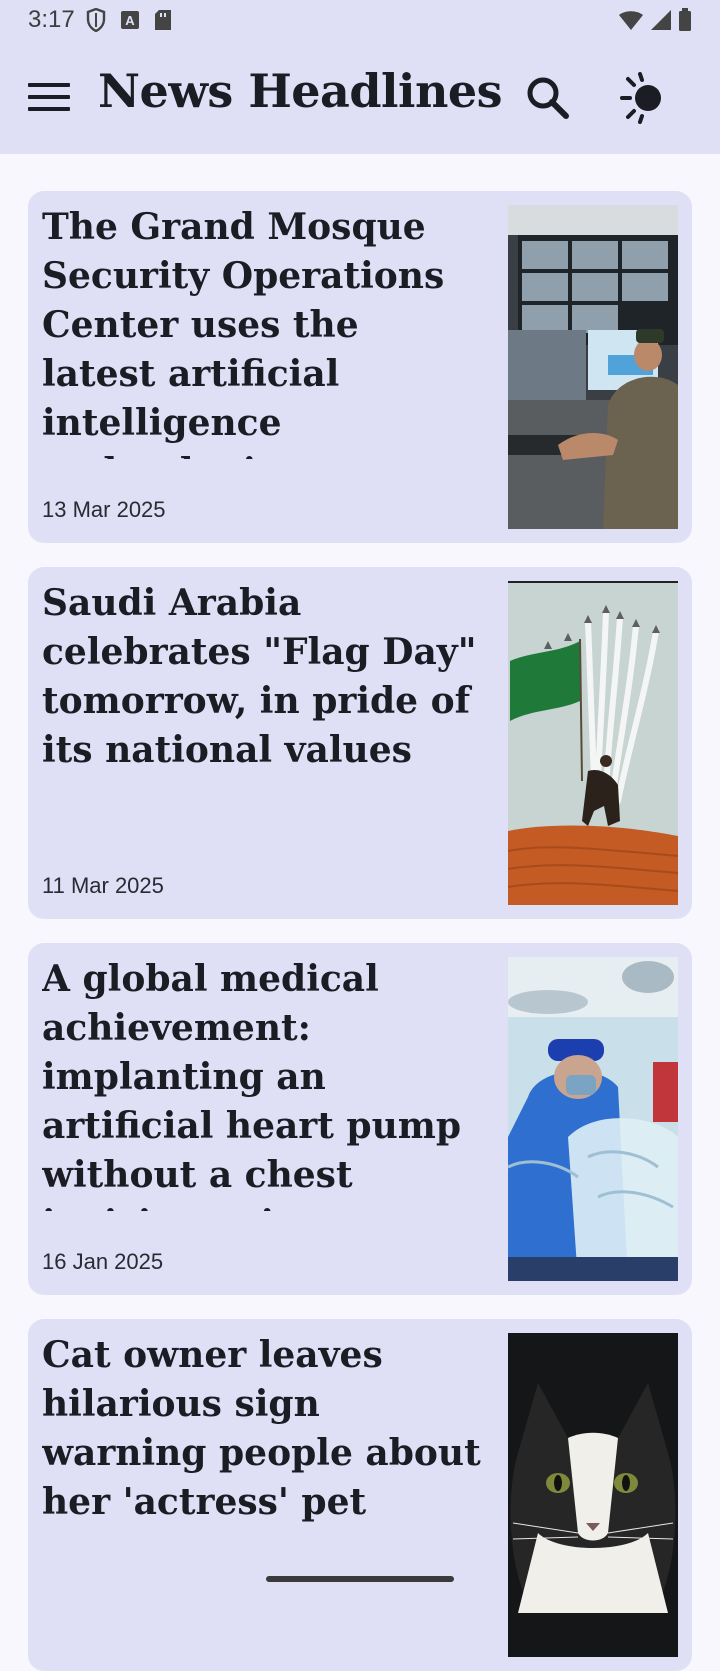 This screenshot has width=720, height=1671. I want to click on black-white-cat-photo, so click(593, 1495).